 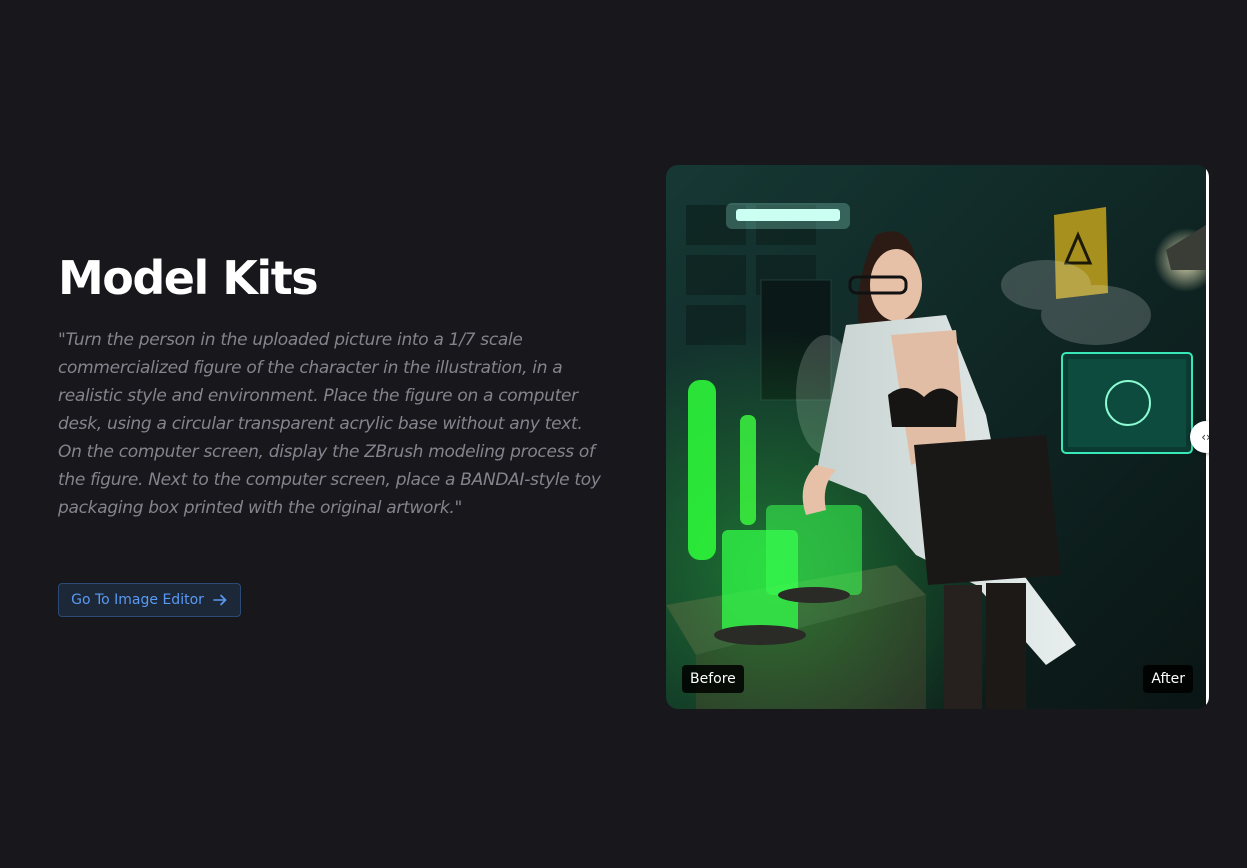 What do you see at coordinates (1168, 679) in the screenshot?
I see `after-label: After` at bounding box center [1168, 679].